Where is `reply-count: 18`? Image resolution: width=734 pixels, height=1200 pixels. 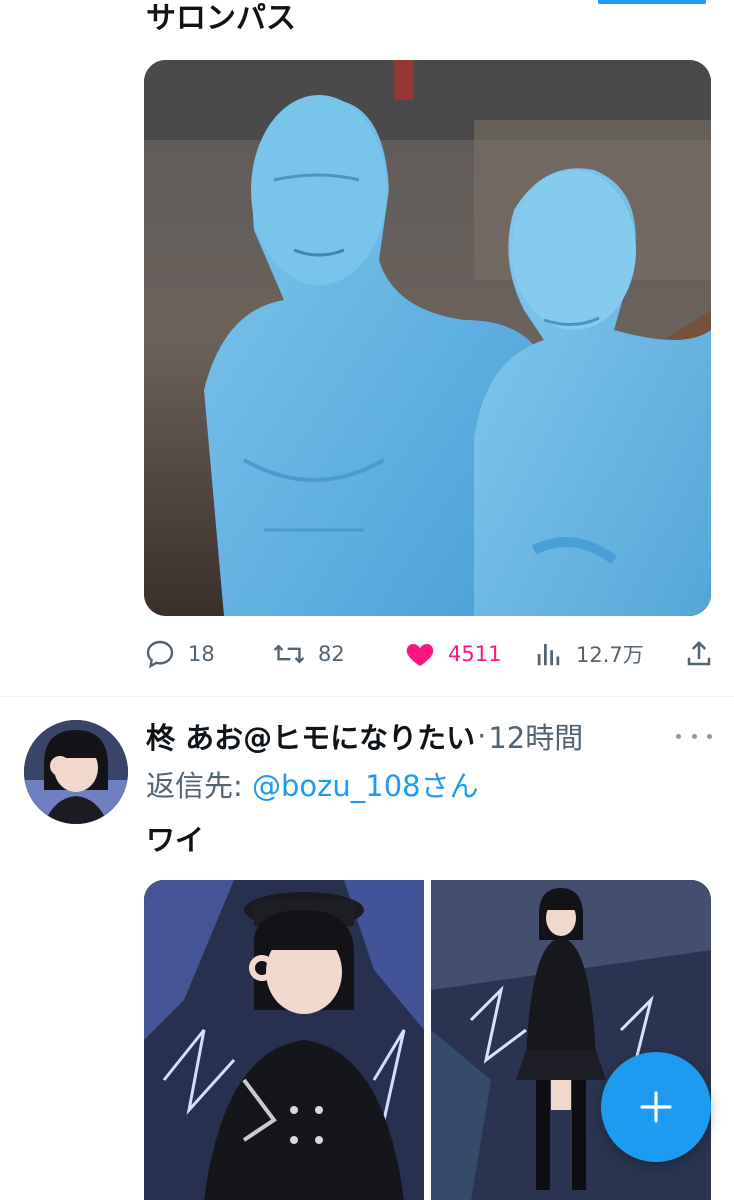
reply-count: 18 is located at coordinates (201, 654).